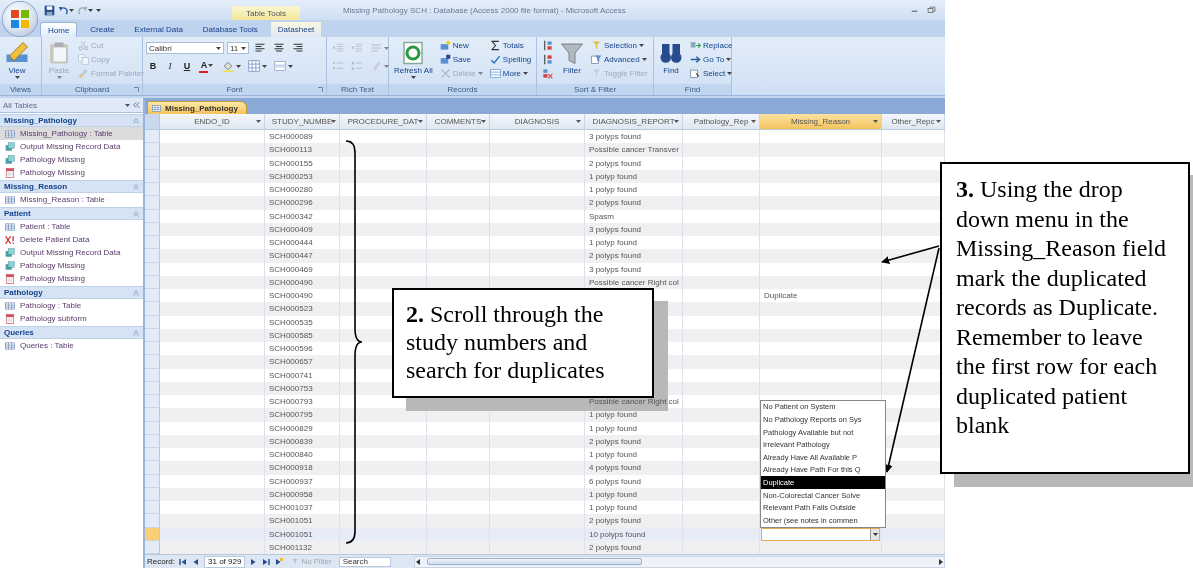 This screenshot has width=1193, height=568. What do you see at coordinates (458, 121) in the screenshot?
I see `column-header: COMMENTS` at bounding box center [458, 121].